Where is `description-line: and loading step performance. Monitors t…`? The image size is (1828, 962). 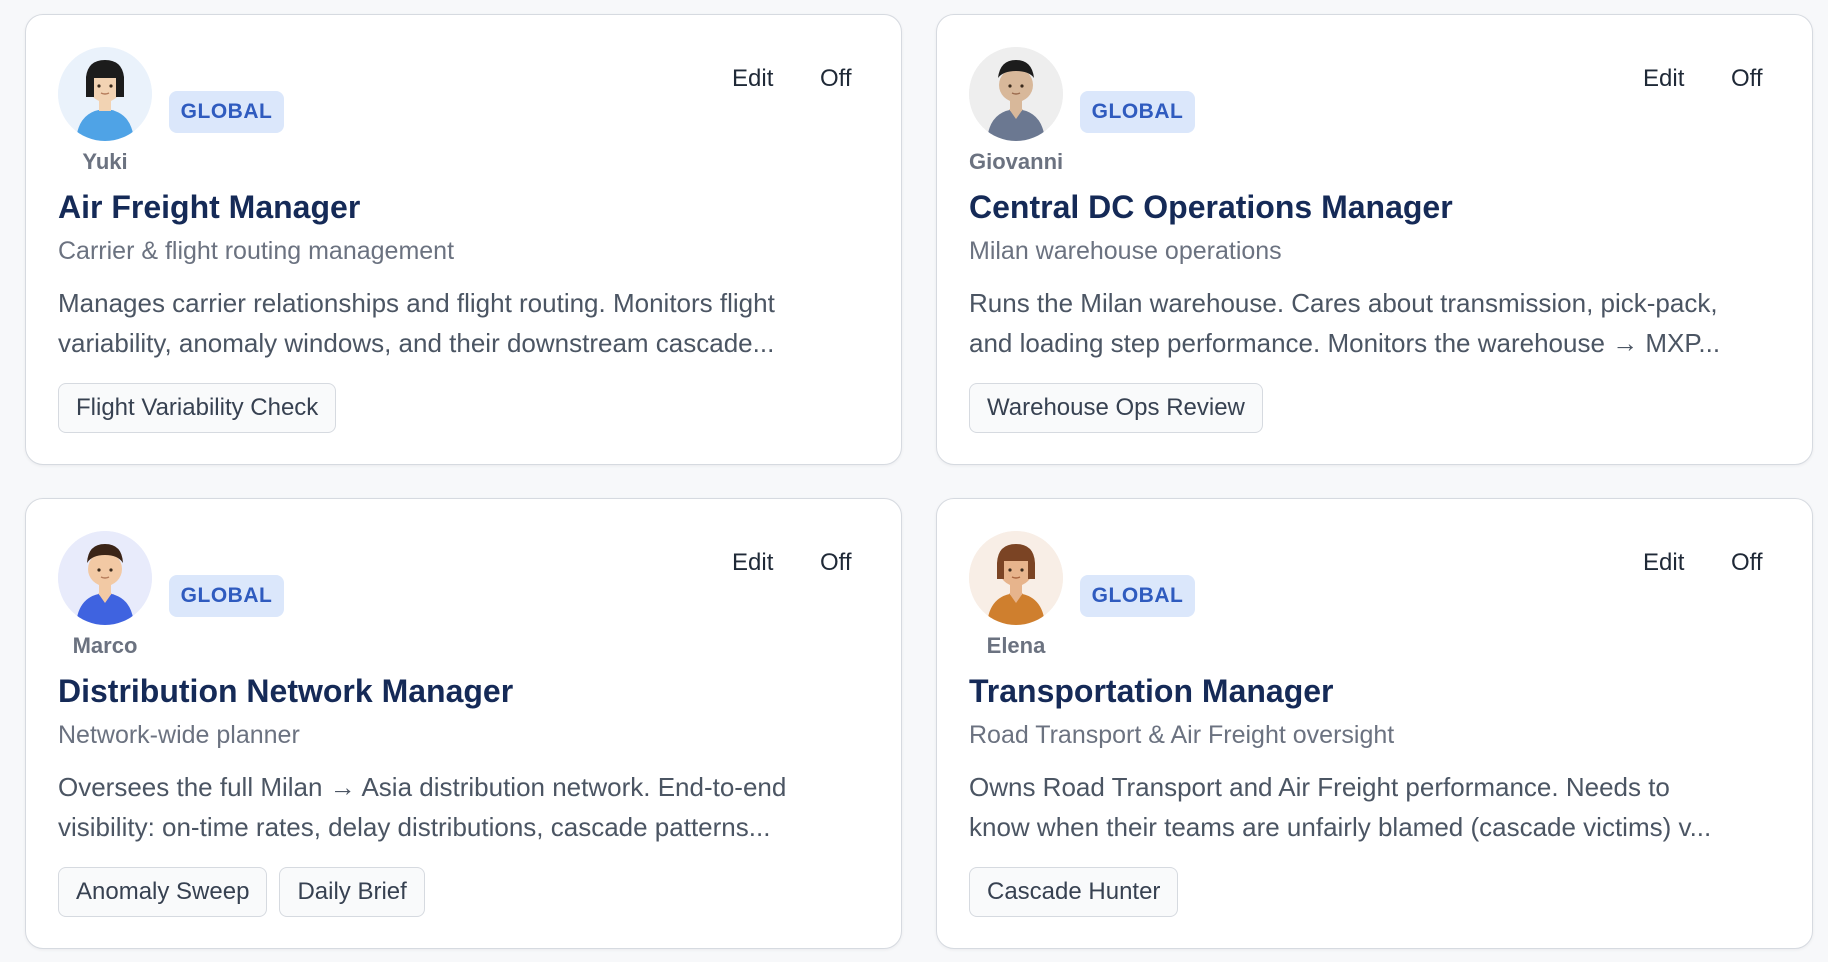 description-line: and loading step performance. Monitors t… is located at coordinates (1345, 343).